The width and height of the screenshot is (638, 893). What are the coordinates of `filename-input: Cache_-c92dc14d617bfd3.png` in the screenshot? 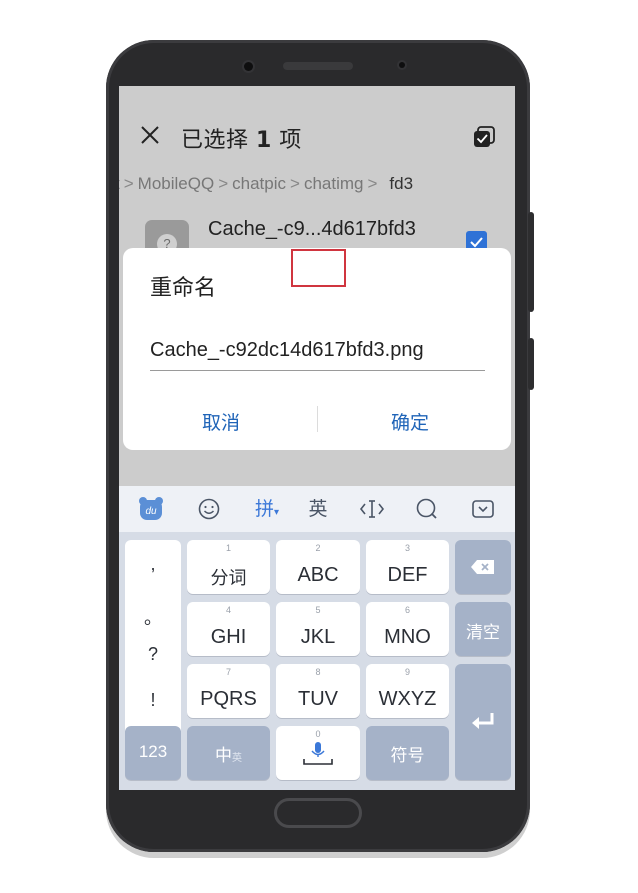 It's located at (317, 354).